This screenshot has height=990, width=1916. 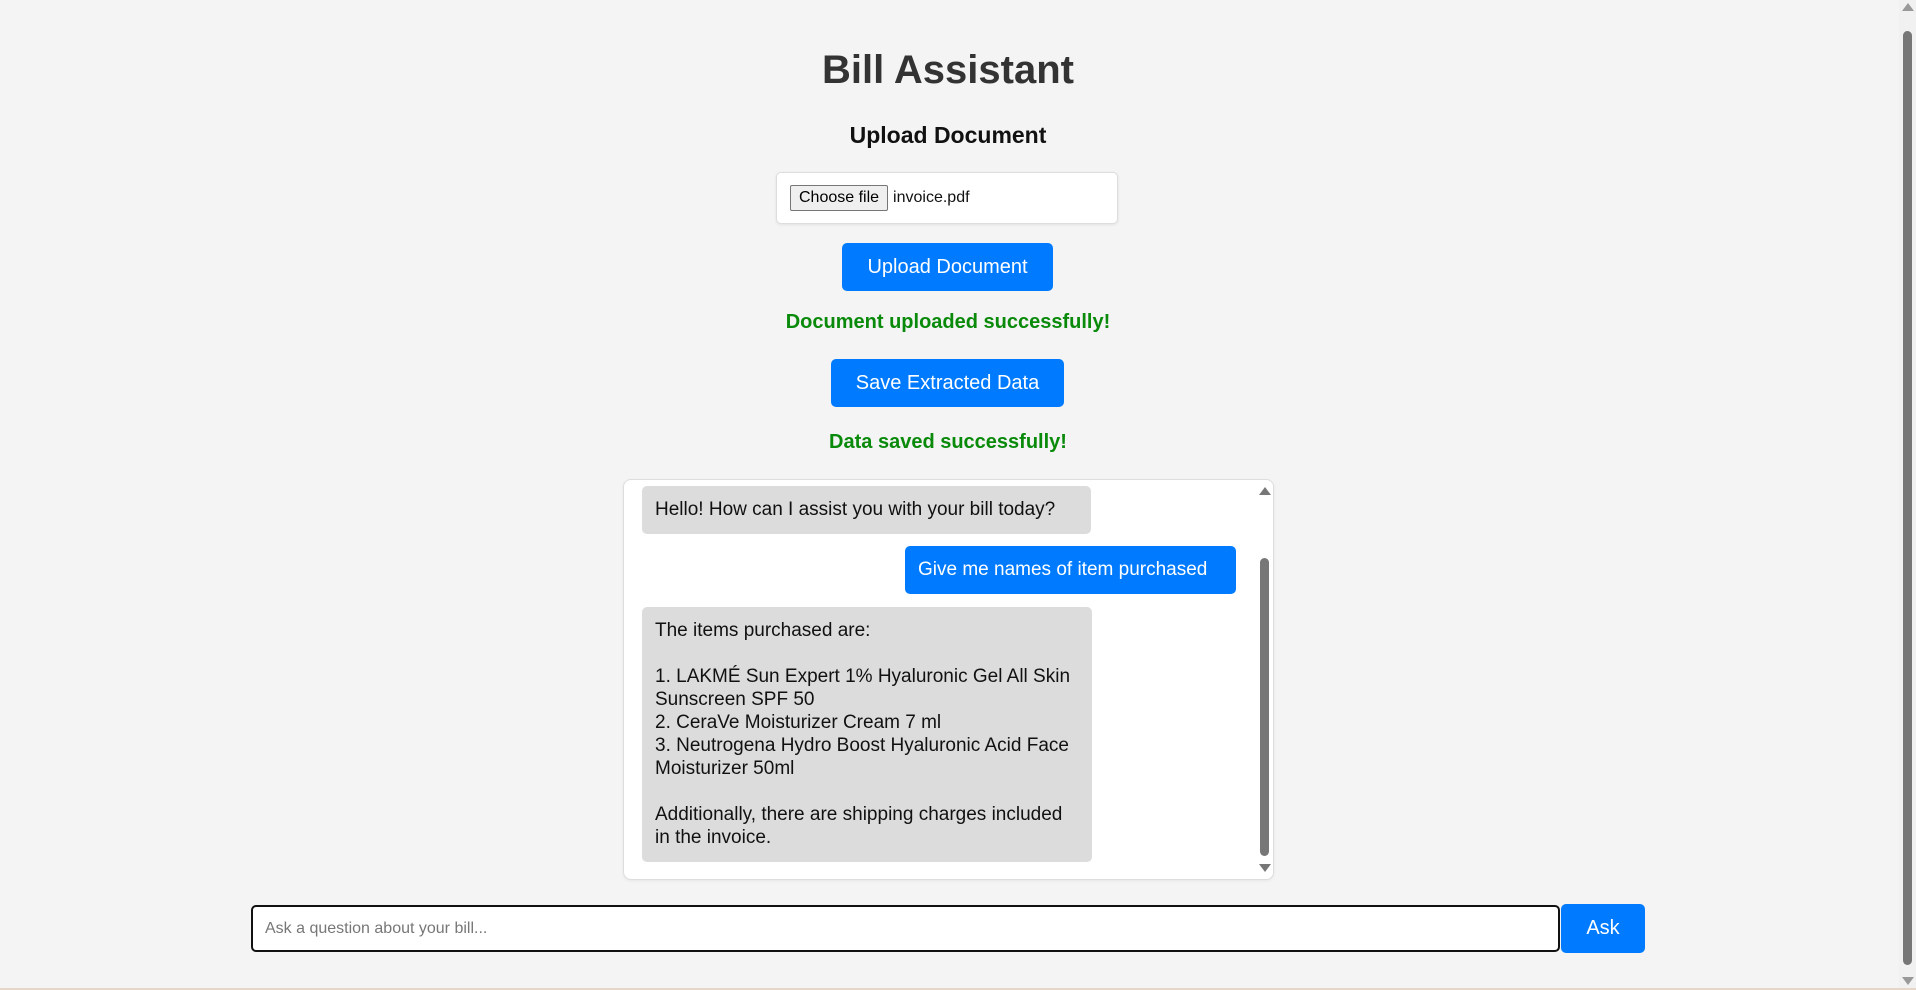 What do you see at coordinates (948, 70) in the screenshot?
I see `app-title: Bill Assistant` at bounding box center [948, 70].